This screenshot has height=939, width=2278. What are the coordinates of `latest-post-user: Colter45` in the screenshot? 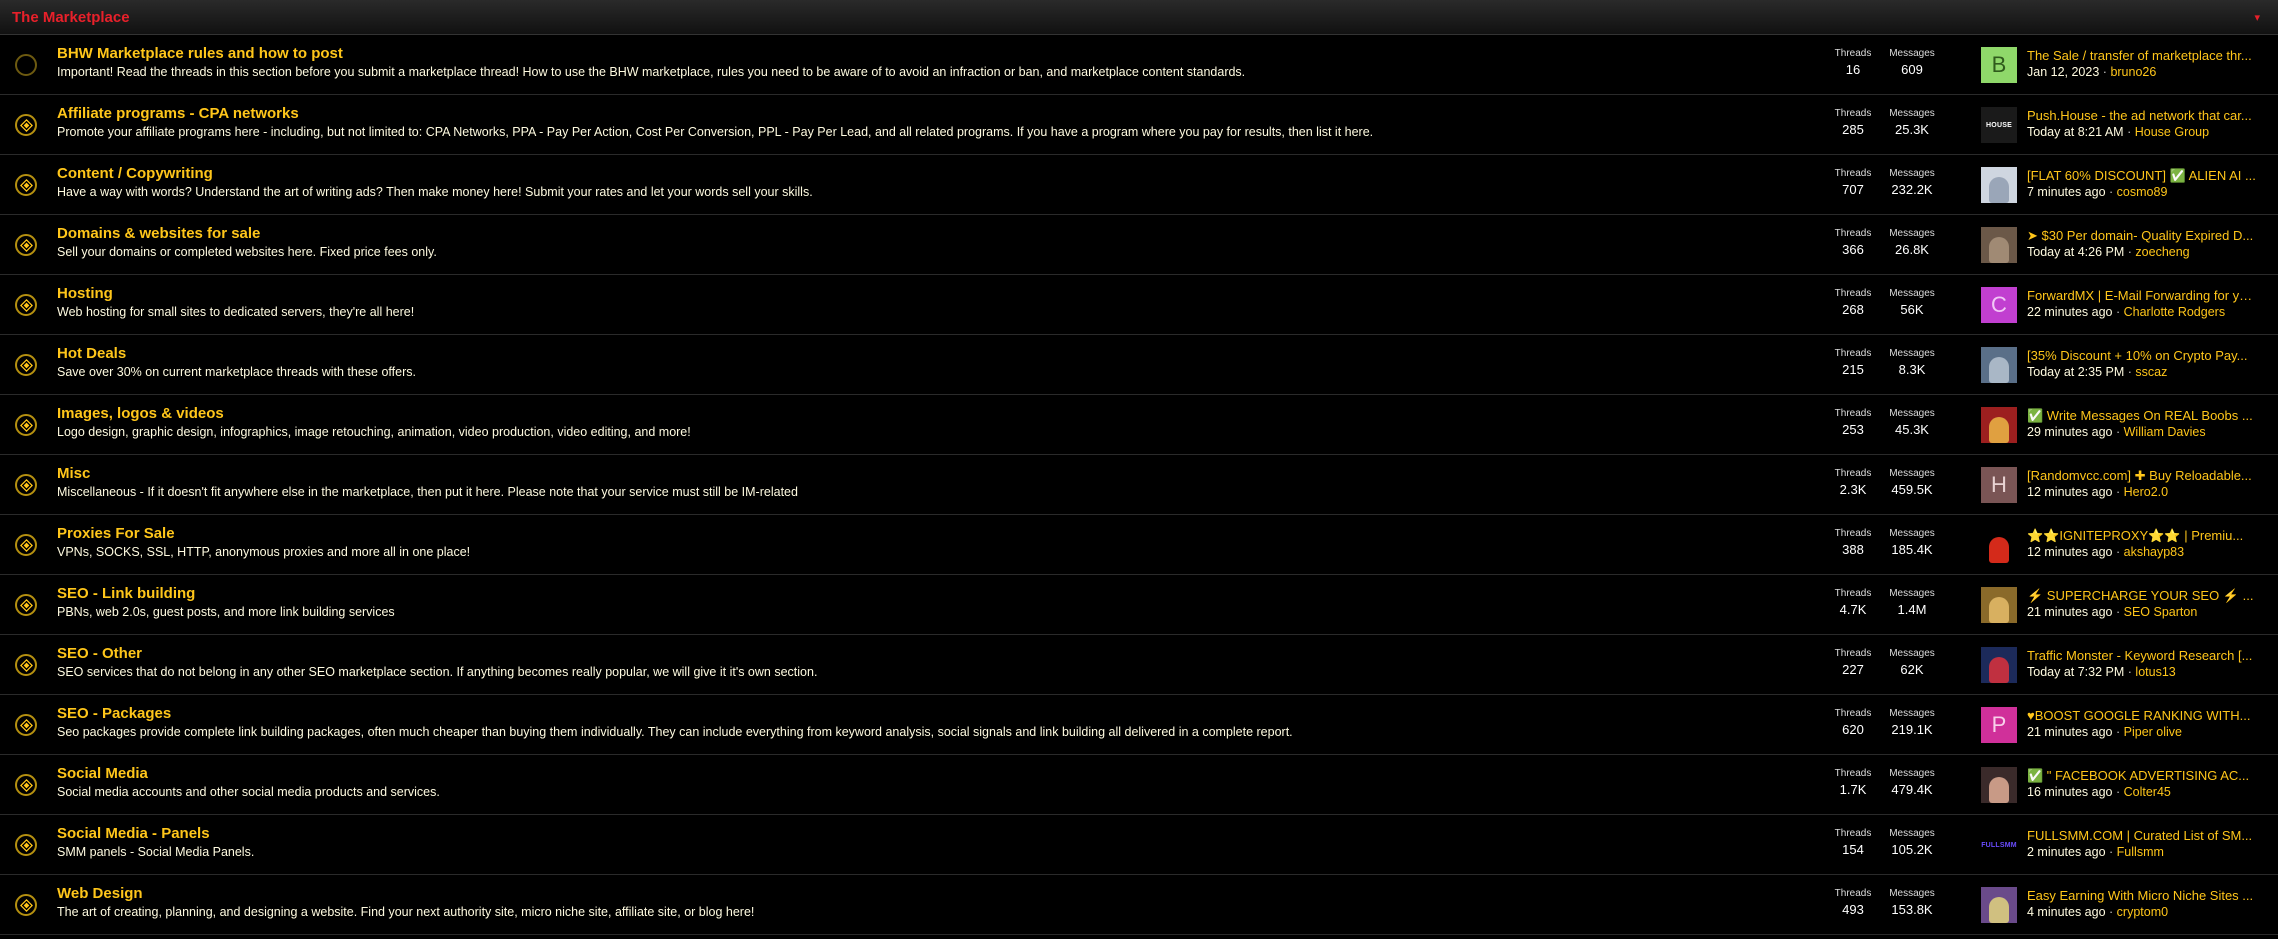 It's located at (2147, 792).